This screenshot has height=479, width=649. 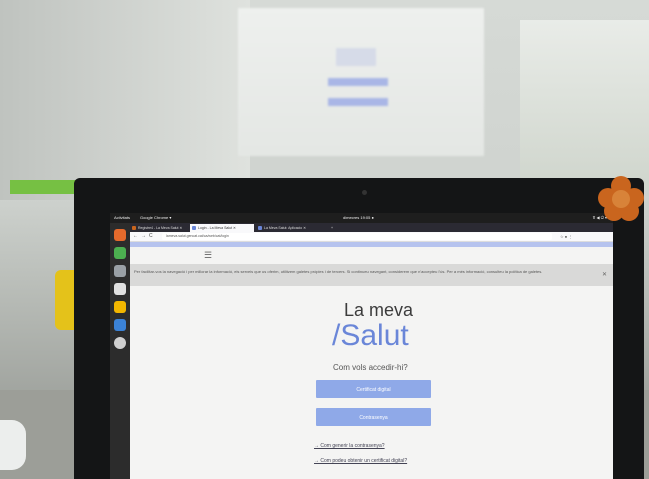 I want to click on white-cup, so click(x=13, y=445).